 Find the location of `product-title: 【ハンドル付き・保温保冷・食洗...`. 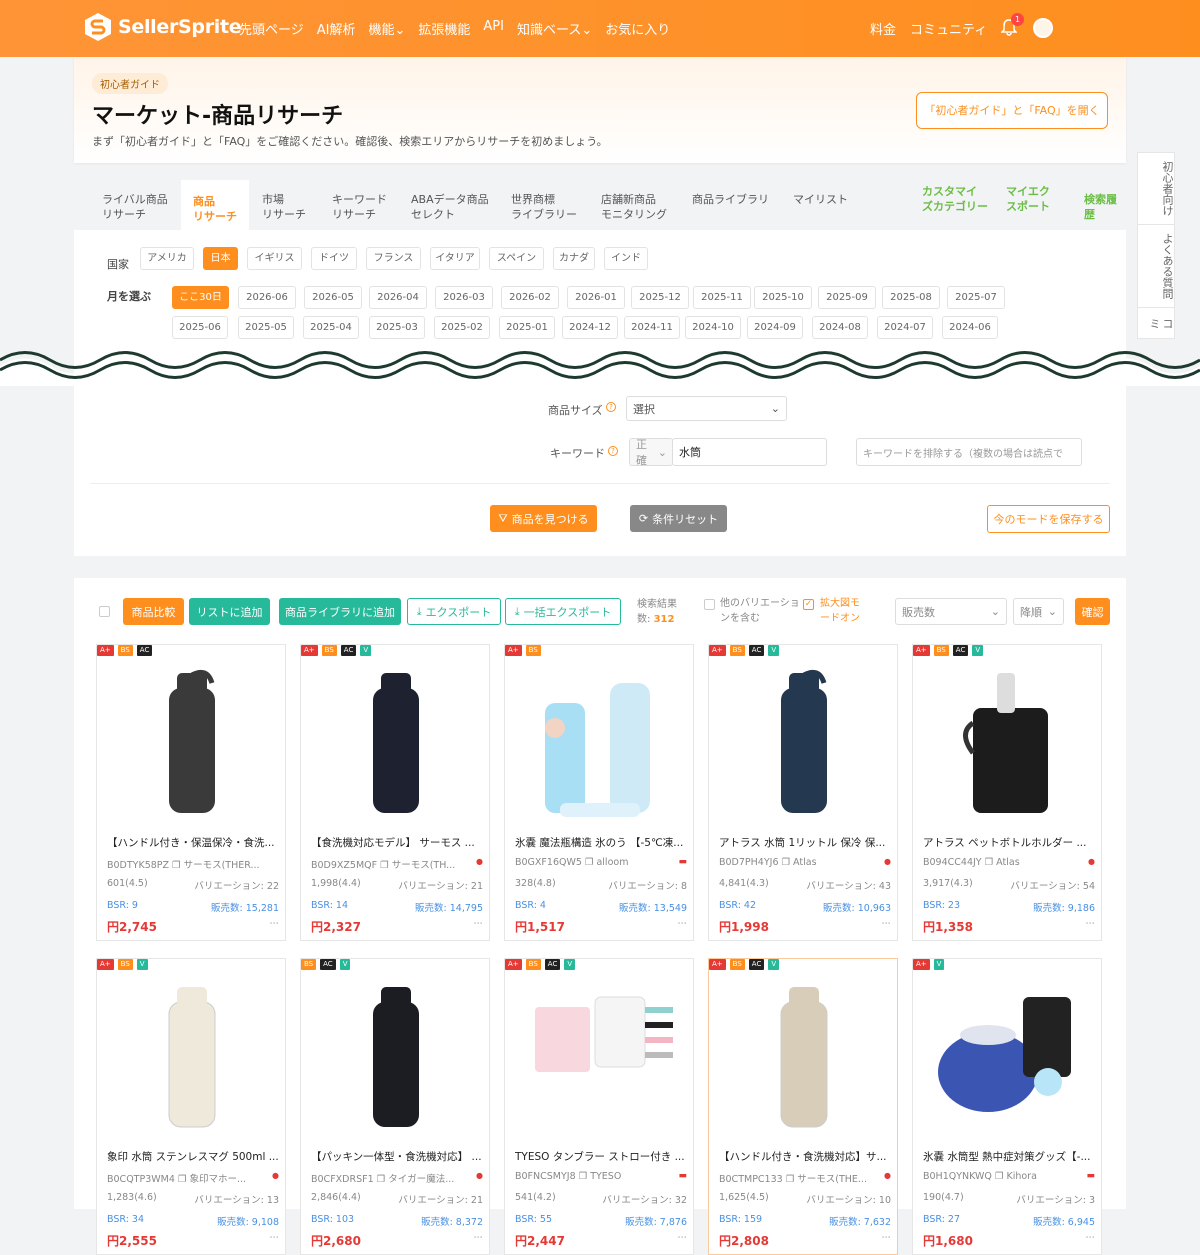

product-title: 【ハンドル付き・保温保冷・食洗... is located at coordinates (193, 842).